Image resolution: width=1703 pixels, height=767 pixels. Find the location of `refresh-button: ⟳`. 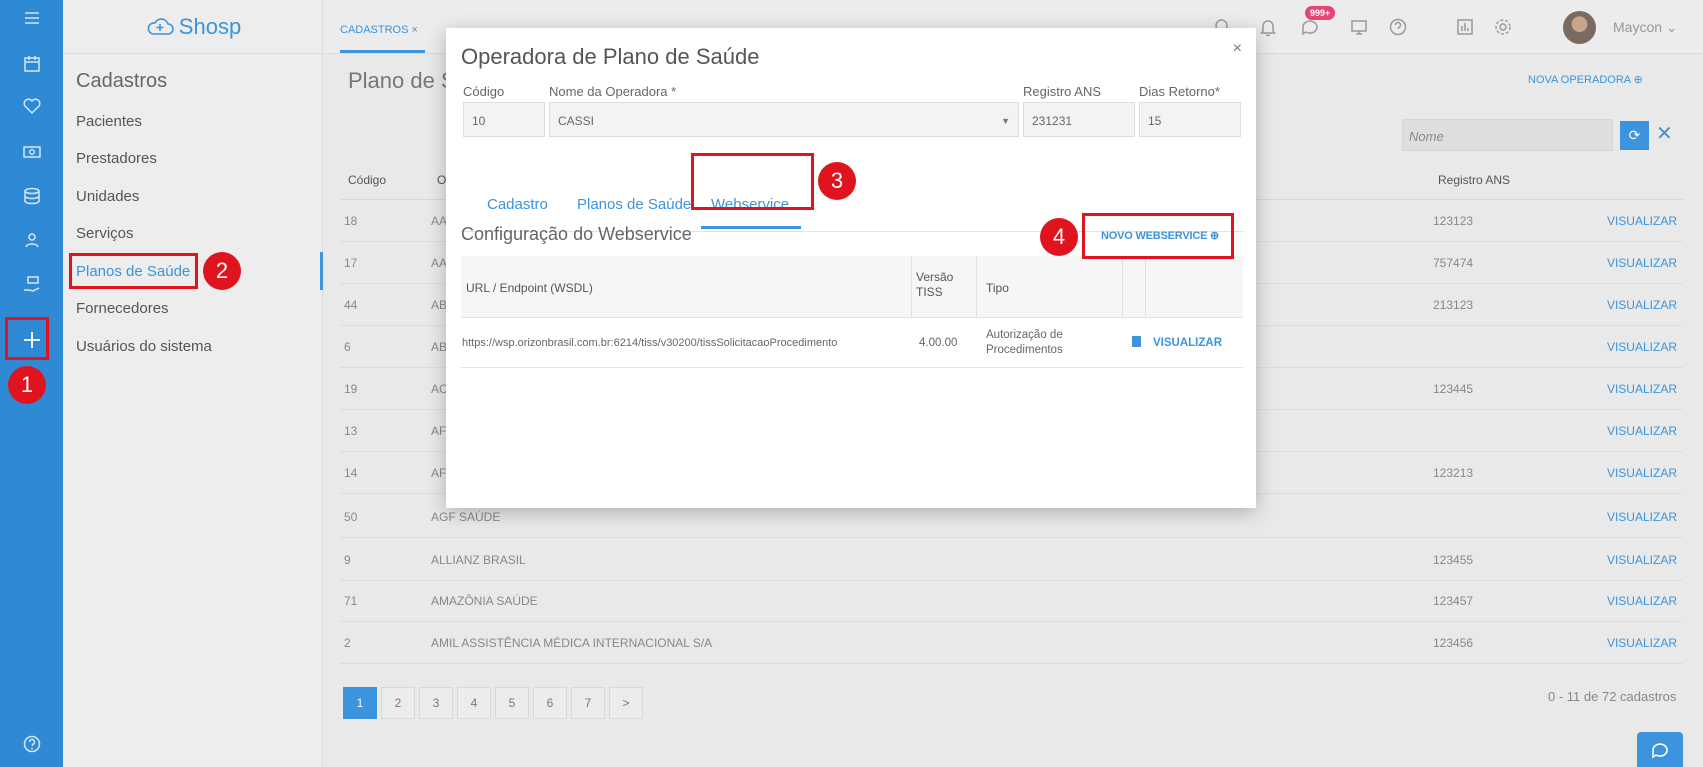

refresh-button: ⟳ is located at coordinates (1634, 135).